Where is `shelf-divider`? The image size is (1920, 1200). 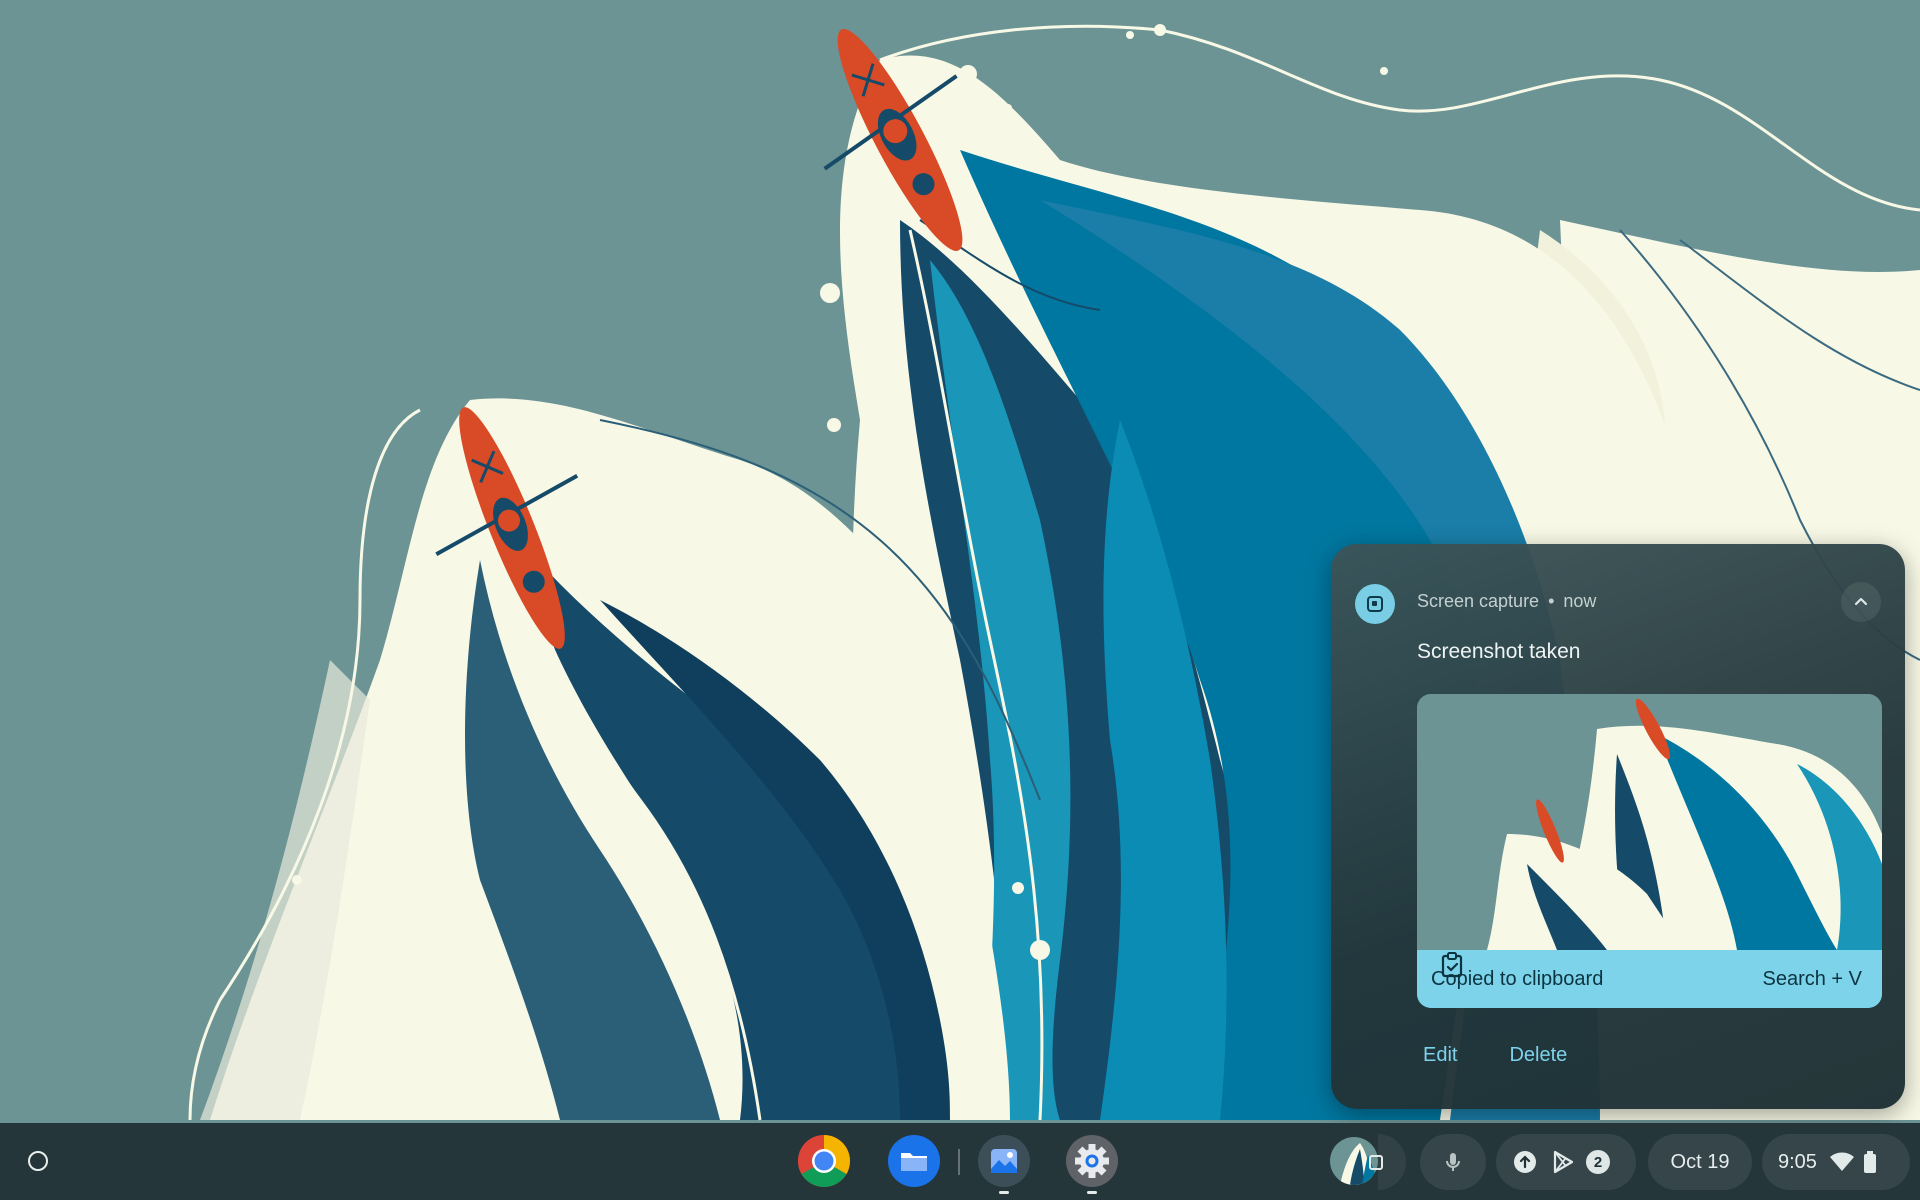
shelf-divider is located at coordinates (959, 1162).